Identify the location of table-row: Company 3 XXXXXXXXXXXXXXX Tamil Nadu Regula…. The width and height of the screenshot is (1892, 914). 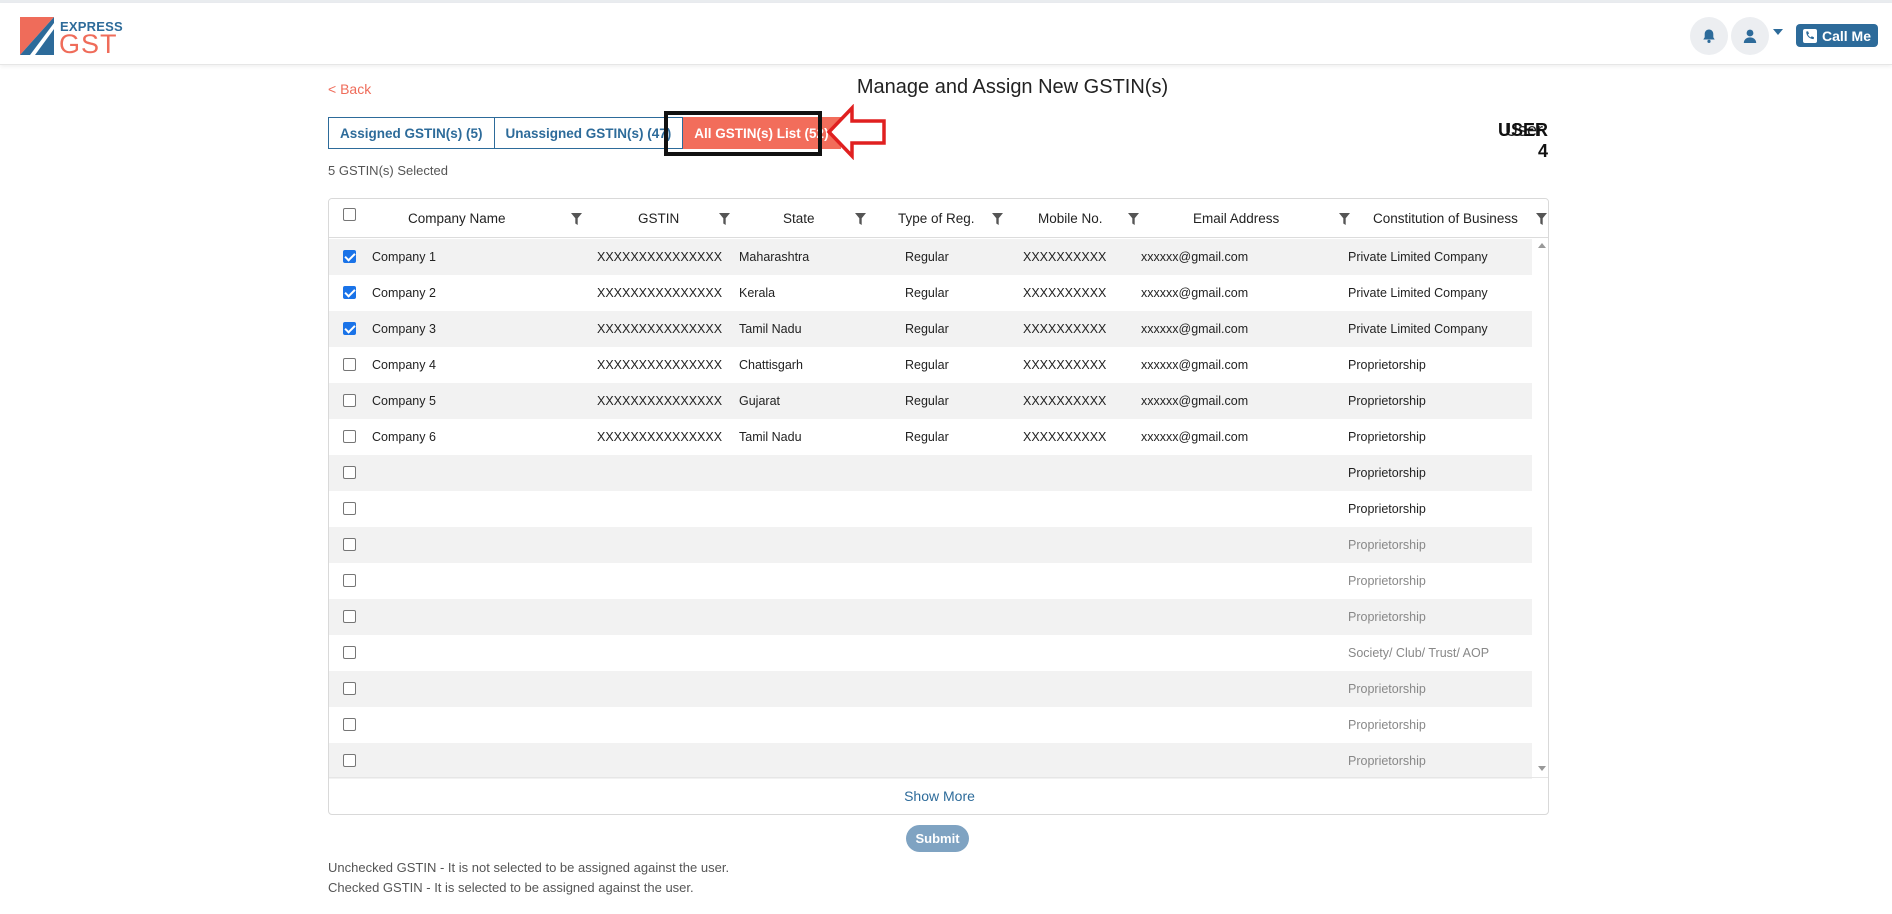
(930, 329).